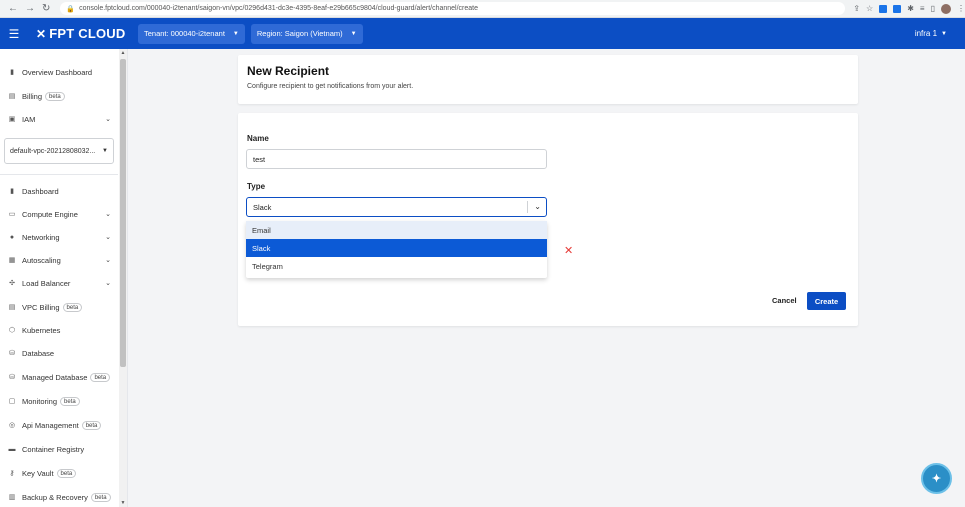 The width and height of the screenshot is (965, 507). Describe the element at coordinates (123, 53) in the screenshot. I see `scroll-up-icon: ▲` at that location.